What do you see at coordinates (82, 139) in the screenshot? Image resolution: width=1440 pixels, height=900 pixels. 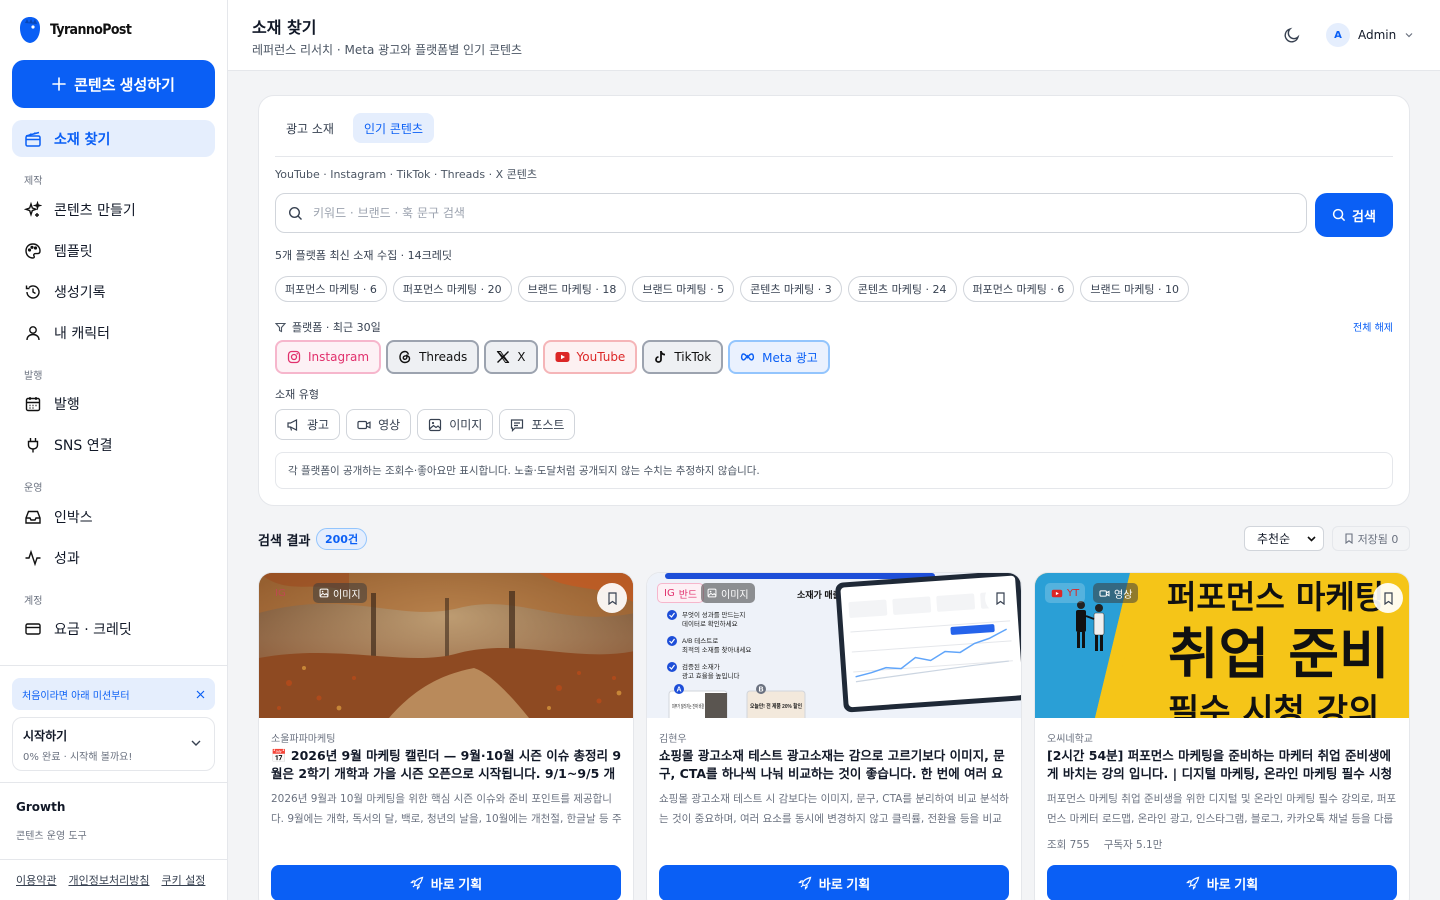 I see `sidebar-item-label: 소재 찾기` at bounding box center [82, 139].